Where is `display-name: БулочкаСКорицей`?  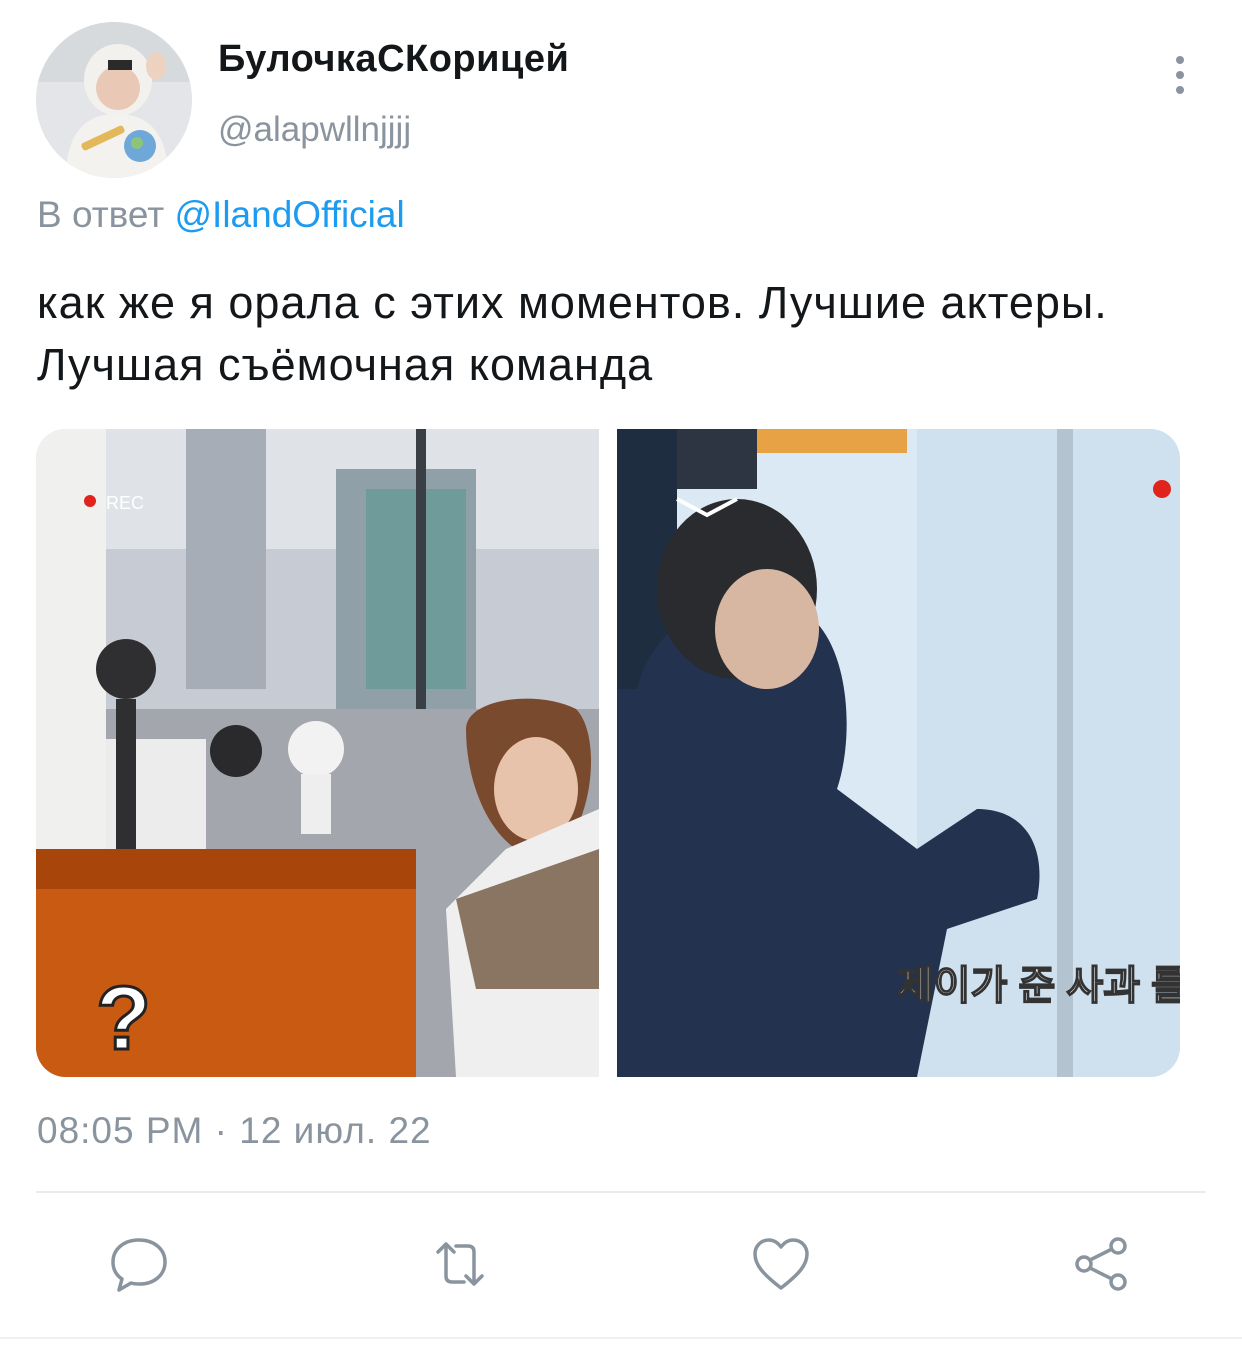
display-name: БулочкаСКорицей is located at coordinates (393, 59).